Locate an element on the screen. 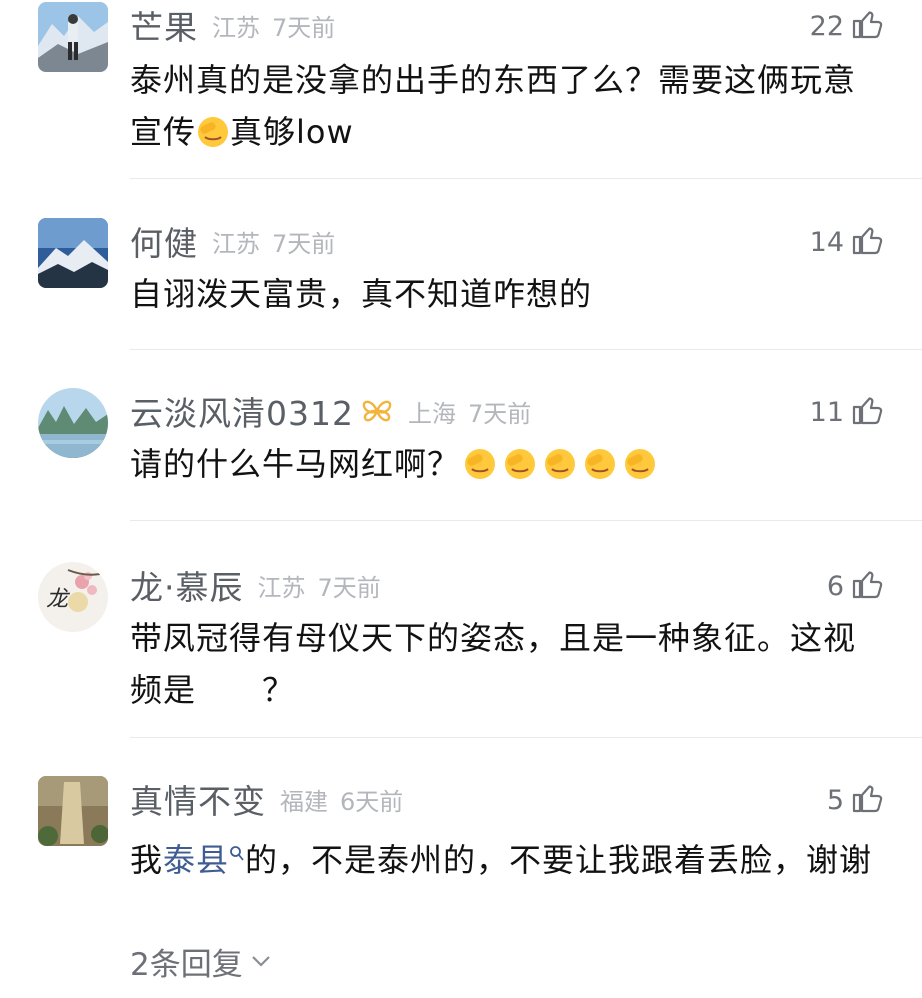 This screenshot has height=998, width=922. comment-meta: 云淡风清0312 上海 7天前 is located at coordinates (330, 411).